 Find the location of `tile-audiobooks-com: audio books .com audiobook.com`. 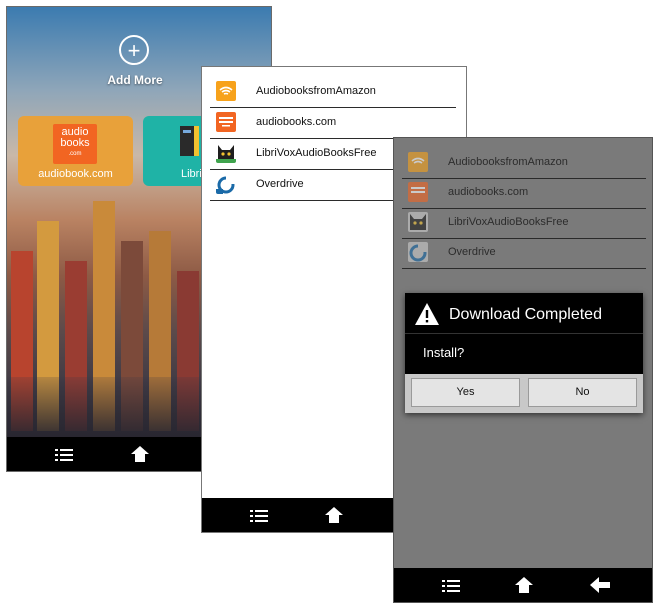

tile-audiobooks-com: audio books .com audiobook.com is located at coordinates (75, 151).